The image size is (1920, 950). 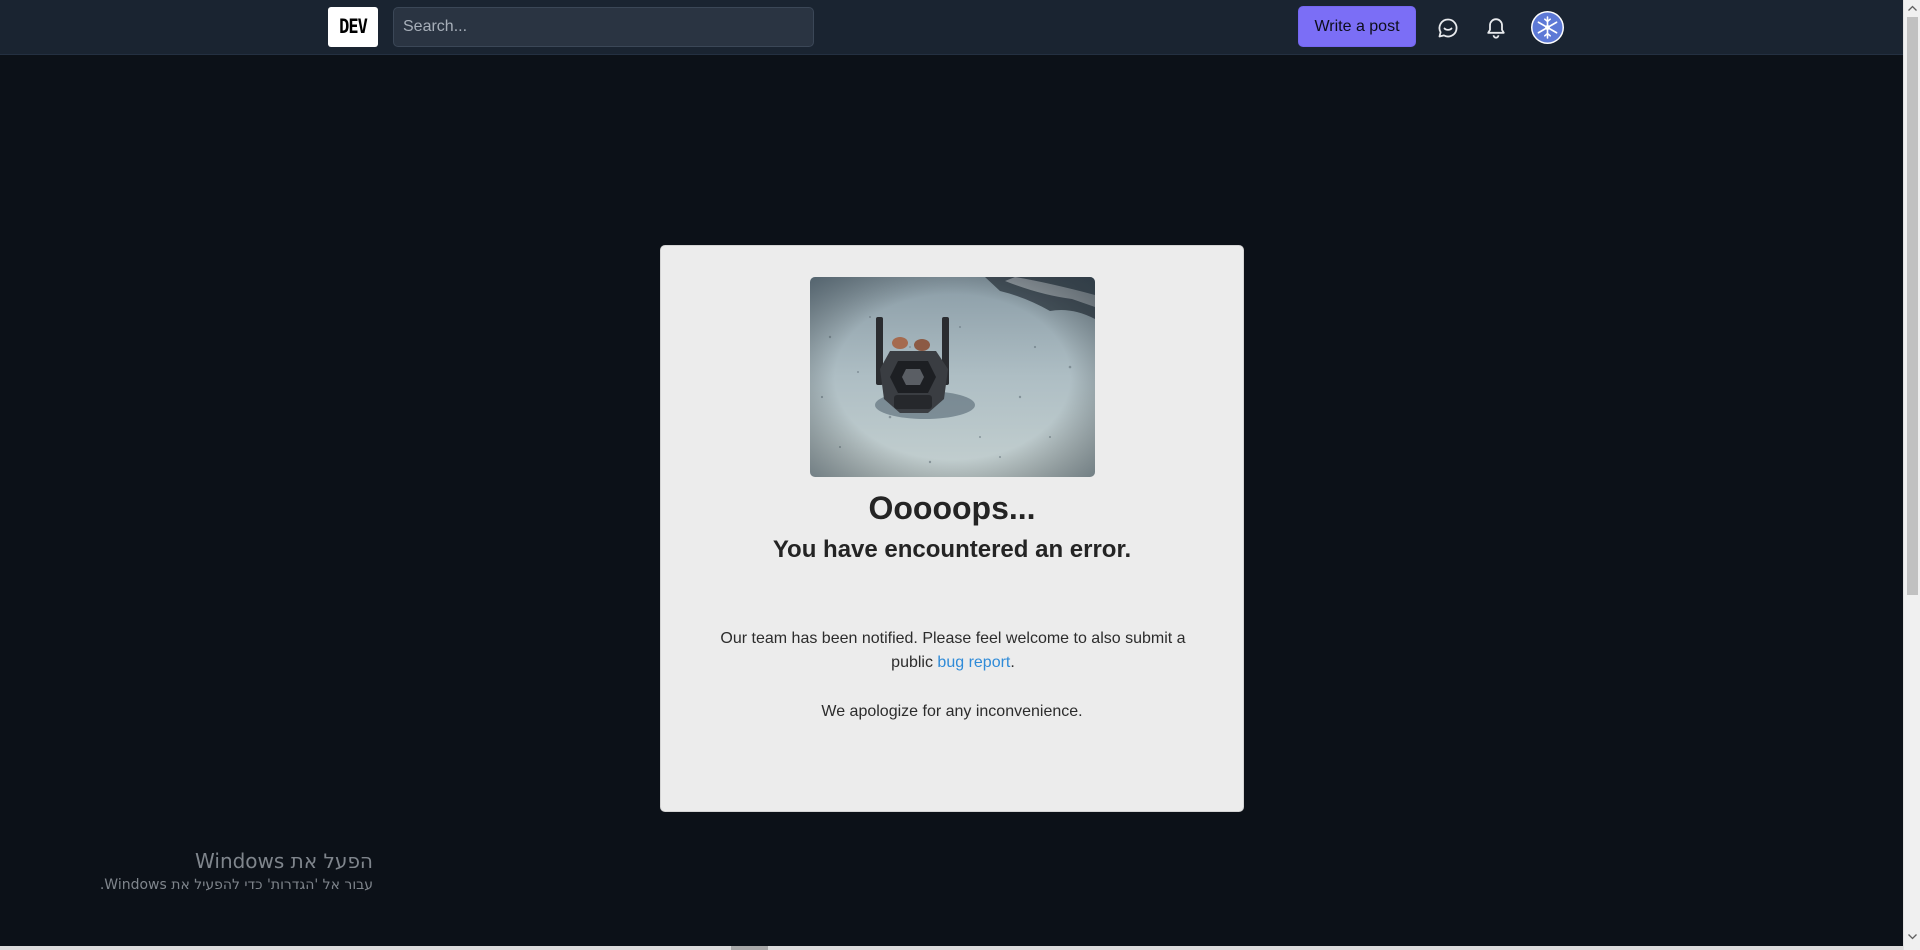 What do you see at coordinates (1912, 937) in the screenshot?
I see `scroll-down-arrow-icon` at bounding box center [1912, 937].